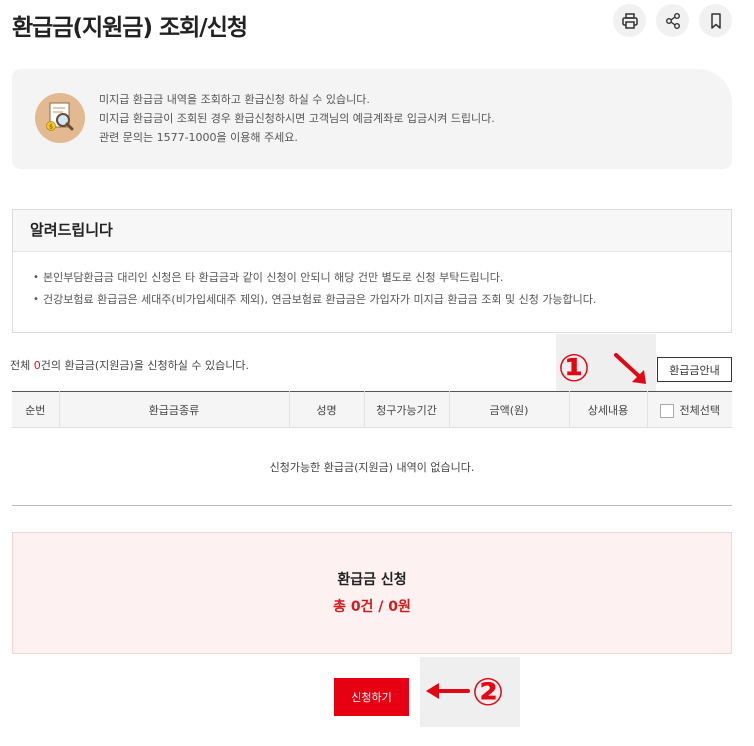 This screenshot has height=746, width=754. I want to click on col-header: 상세내용, so click(608, 409).